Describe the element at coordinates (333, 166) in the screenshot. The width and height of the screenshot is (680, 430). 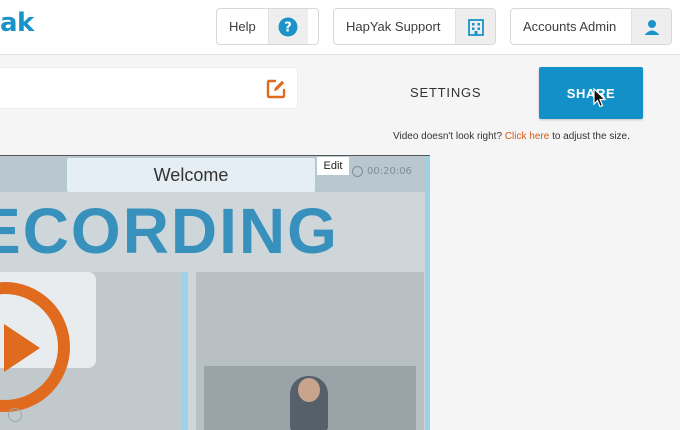
I see `edit-annotation-button: Edit` at that location.